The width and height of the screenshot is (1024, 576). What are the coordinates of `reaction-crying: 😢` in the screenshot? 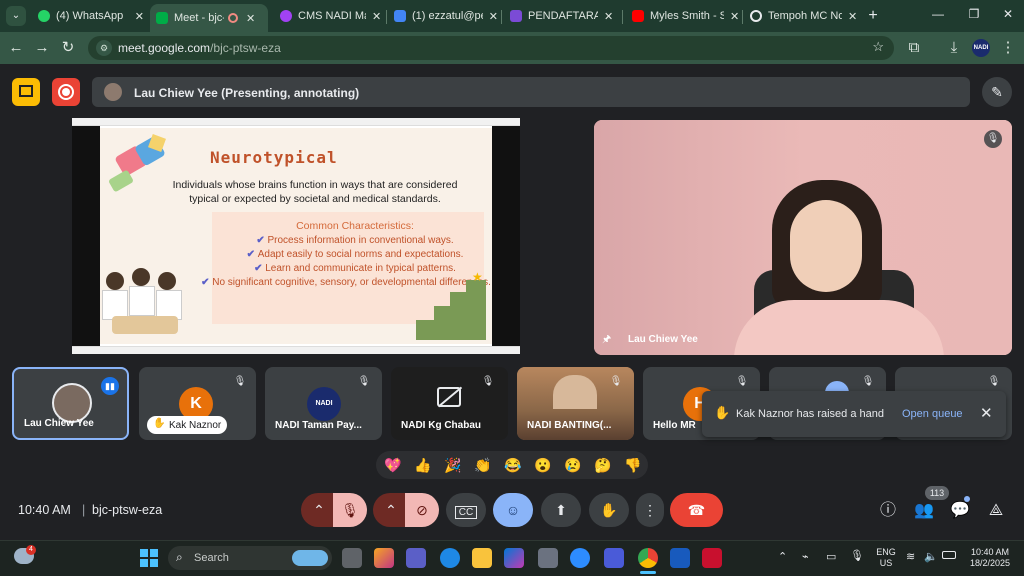 It's located at (572, 465).